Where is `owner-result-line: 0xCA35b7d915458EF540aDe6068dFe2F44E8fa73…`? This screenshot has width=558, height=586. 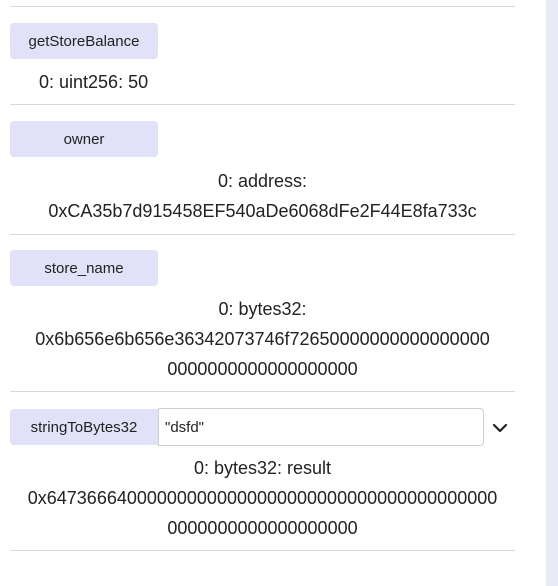
owner-result-line: 0xCA35b7d915458EF540aDe6068dFe2F44E8fa73… is located at coordinates (262, 211).